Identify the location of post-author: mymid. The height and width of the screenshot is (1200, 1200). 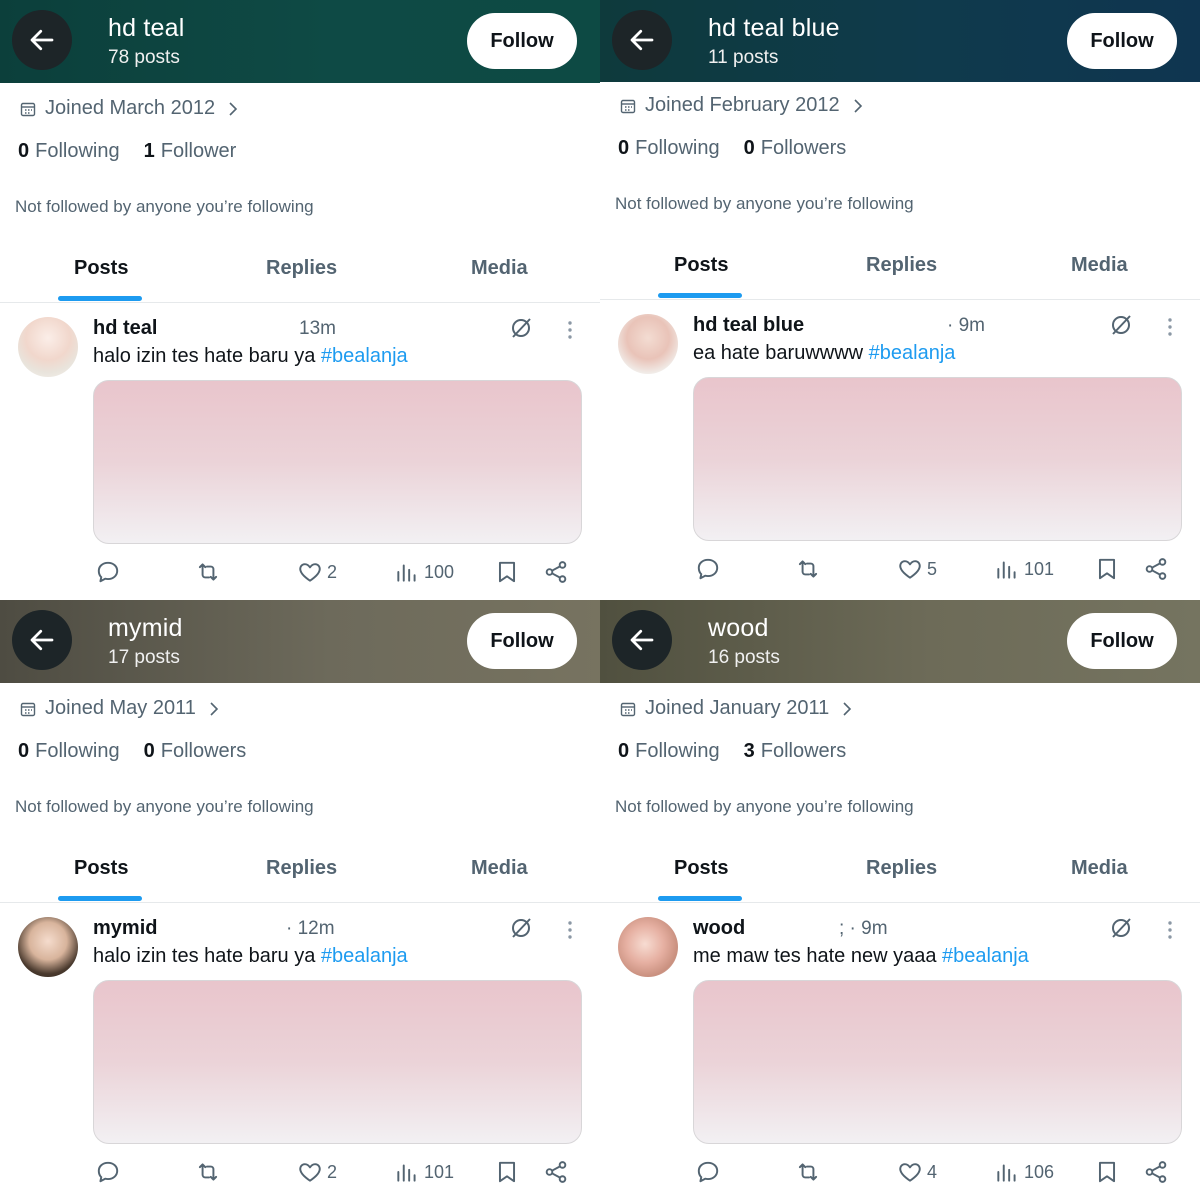
(125, 928).